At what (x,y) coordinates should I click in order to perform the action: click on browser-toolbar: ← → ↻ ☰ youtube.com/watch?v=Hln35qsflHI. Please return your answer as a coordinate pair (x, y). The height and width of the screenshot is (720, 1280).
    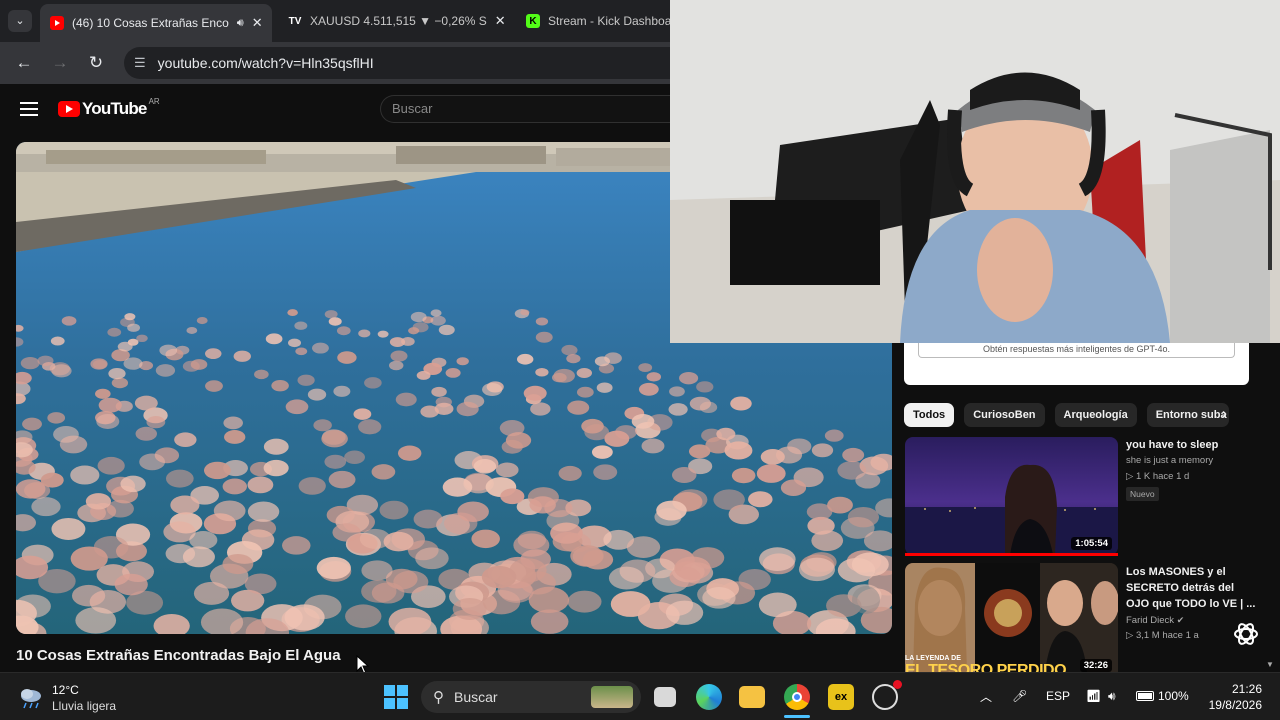
    Looking at the image, I should click on (335, 63).